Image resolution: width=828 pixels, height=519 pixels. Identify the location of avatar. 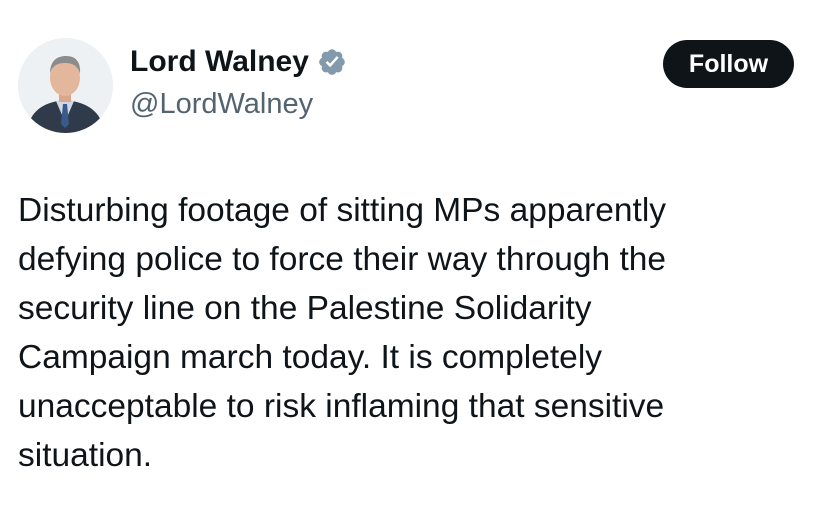
(65, 85).